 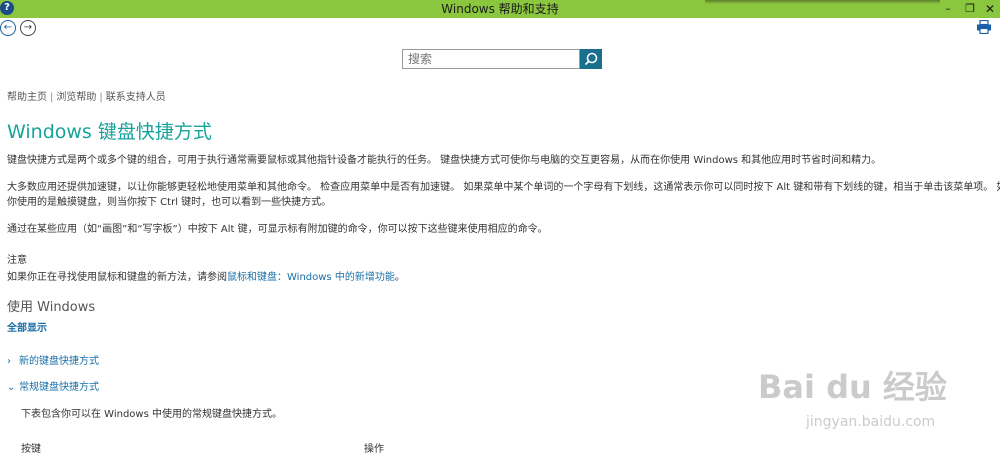 What do you see at coordinates (8, 28) in the screenshot?
I see `back-button: ←` at bounding box center [8, 28].